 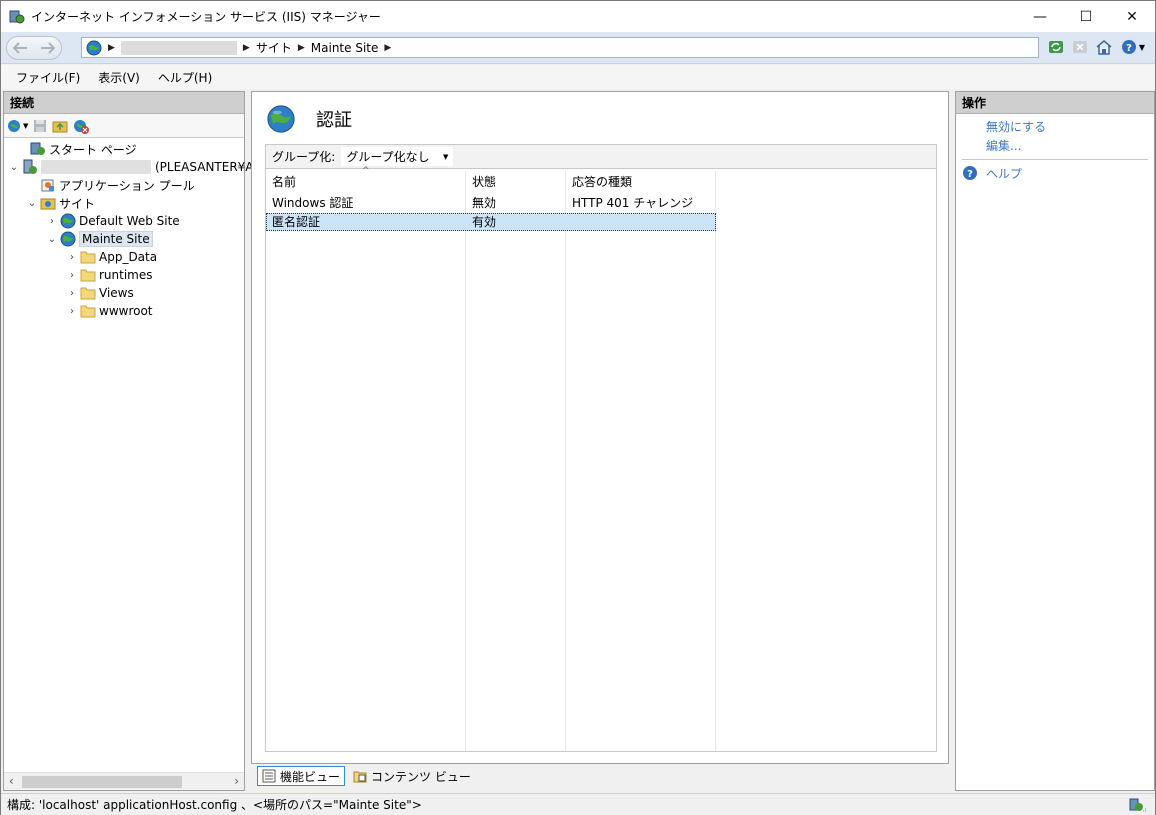 What do you see at coordinates (17, 16) in the screenshot?
I see `iis-app-icon` at bounding box center [17, 16].